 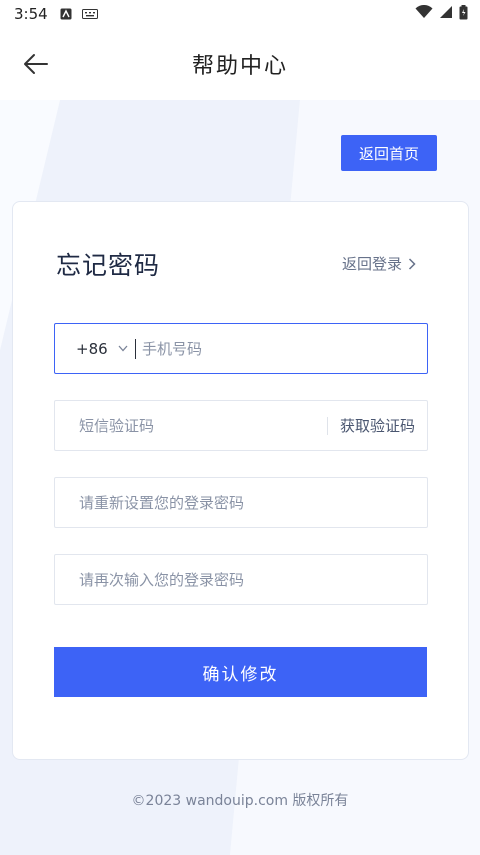 I want to click on page-title: 帮助中心, so click(x=239, y=66).